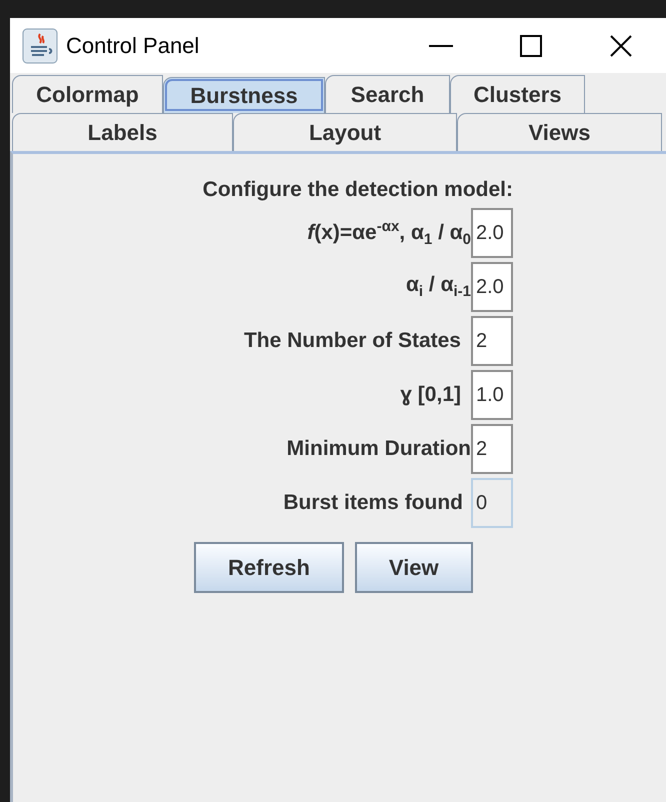  Describe the element at coordinates (87, 94) in the screenshot. I see `tab: Colormap` at that location.